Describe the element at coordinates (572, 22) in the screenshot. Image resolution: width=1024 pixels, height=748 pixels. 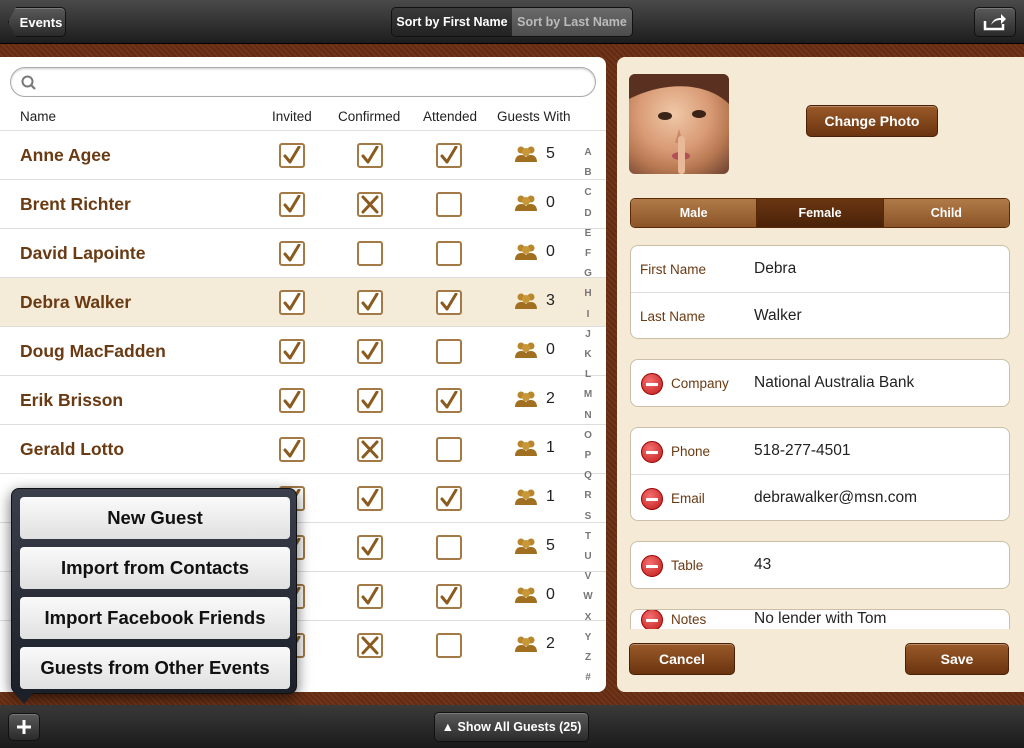
I see `sort-last-name-button: Sort by Last Name` at that location.